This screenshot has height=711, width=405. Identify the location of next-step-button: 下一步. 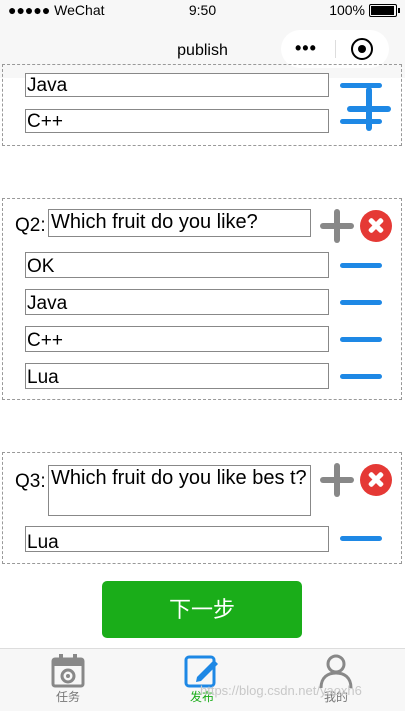
(202, 609).